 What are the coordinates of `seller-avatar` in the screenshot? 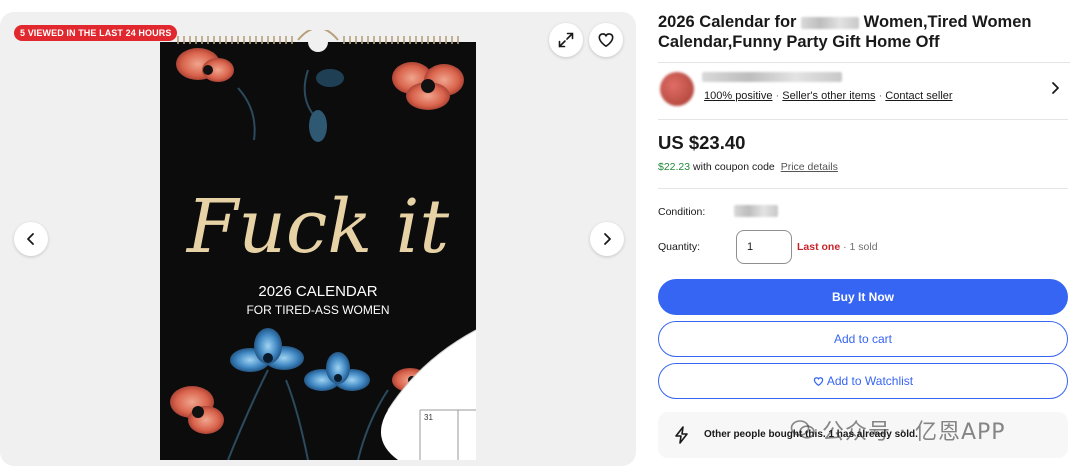 It's located at (677, 89).